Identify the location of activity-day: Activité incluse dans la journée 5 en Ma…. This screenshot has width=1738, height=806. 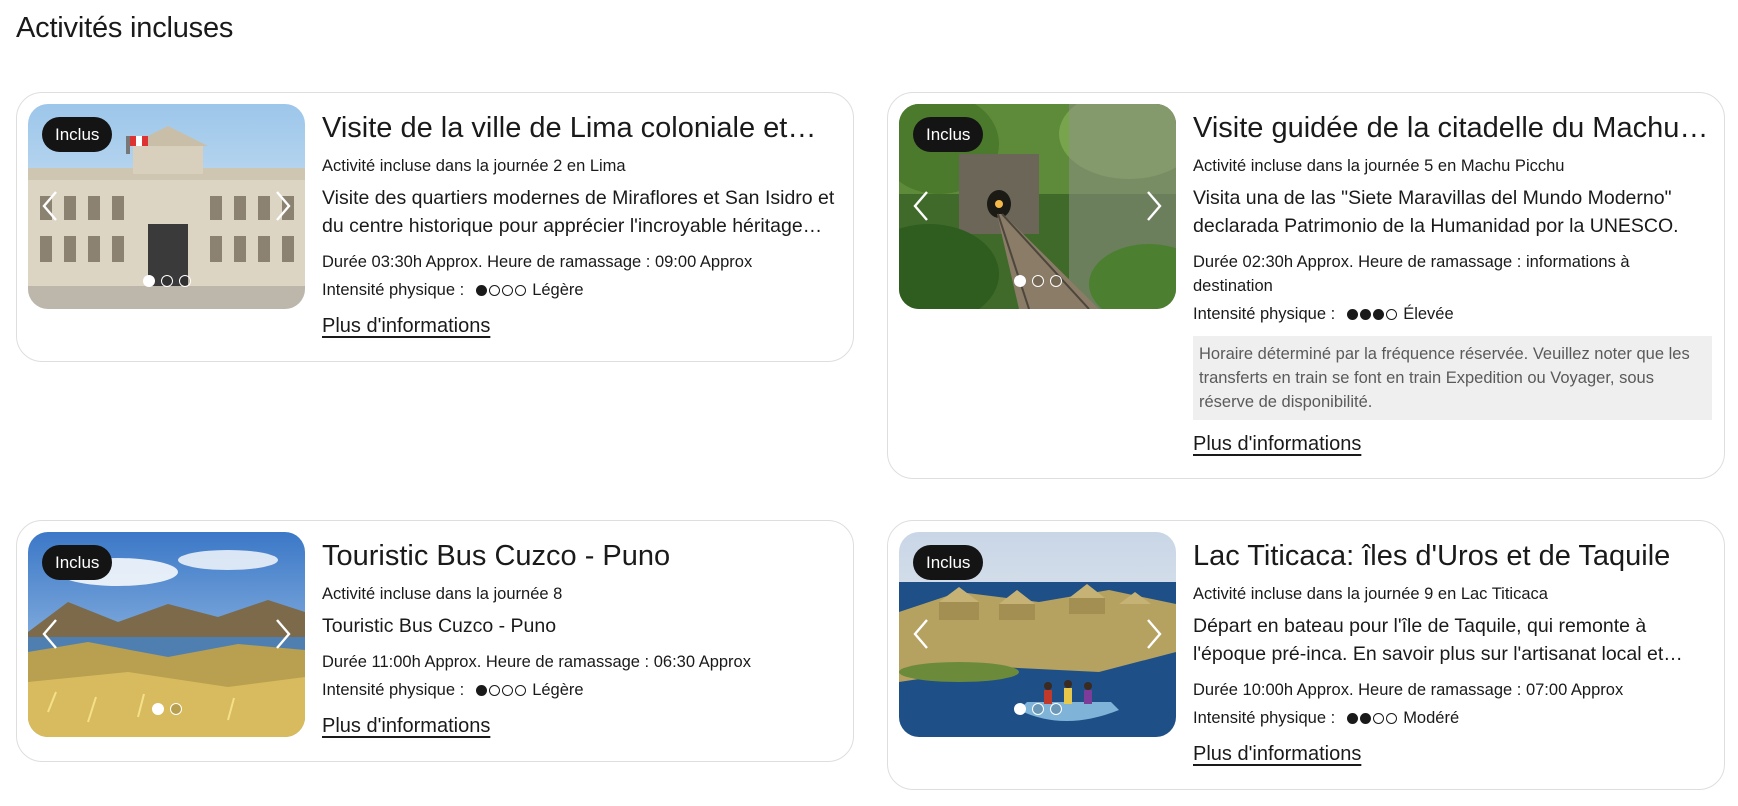
(1379, 166).